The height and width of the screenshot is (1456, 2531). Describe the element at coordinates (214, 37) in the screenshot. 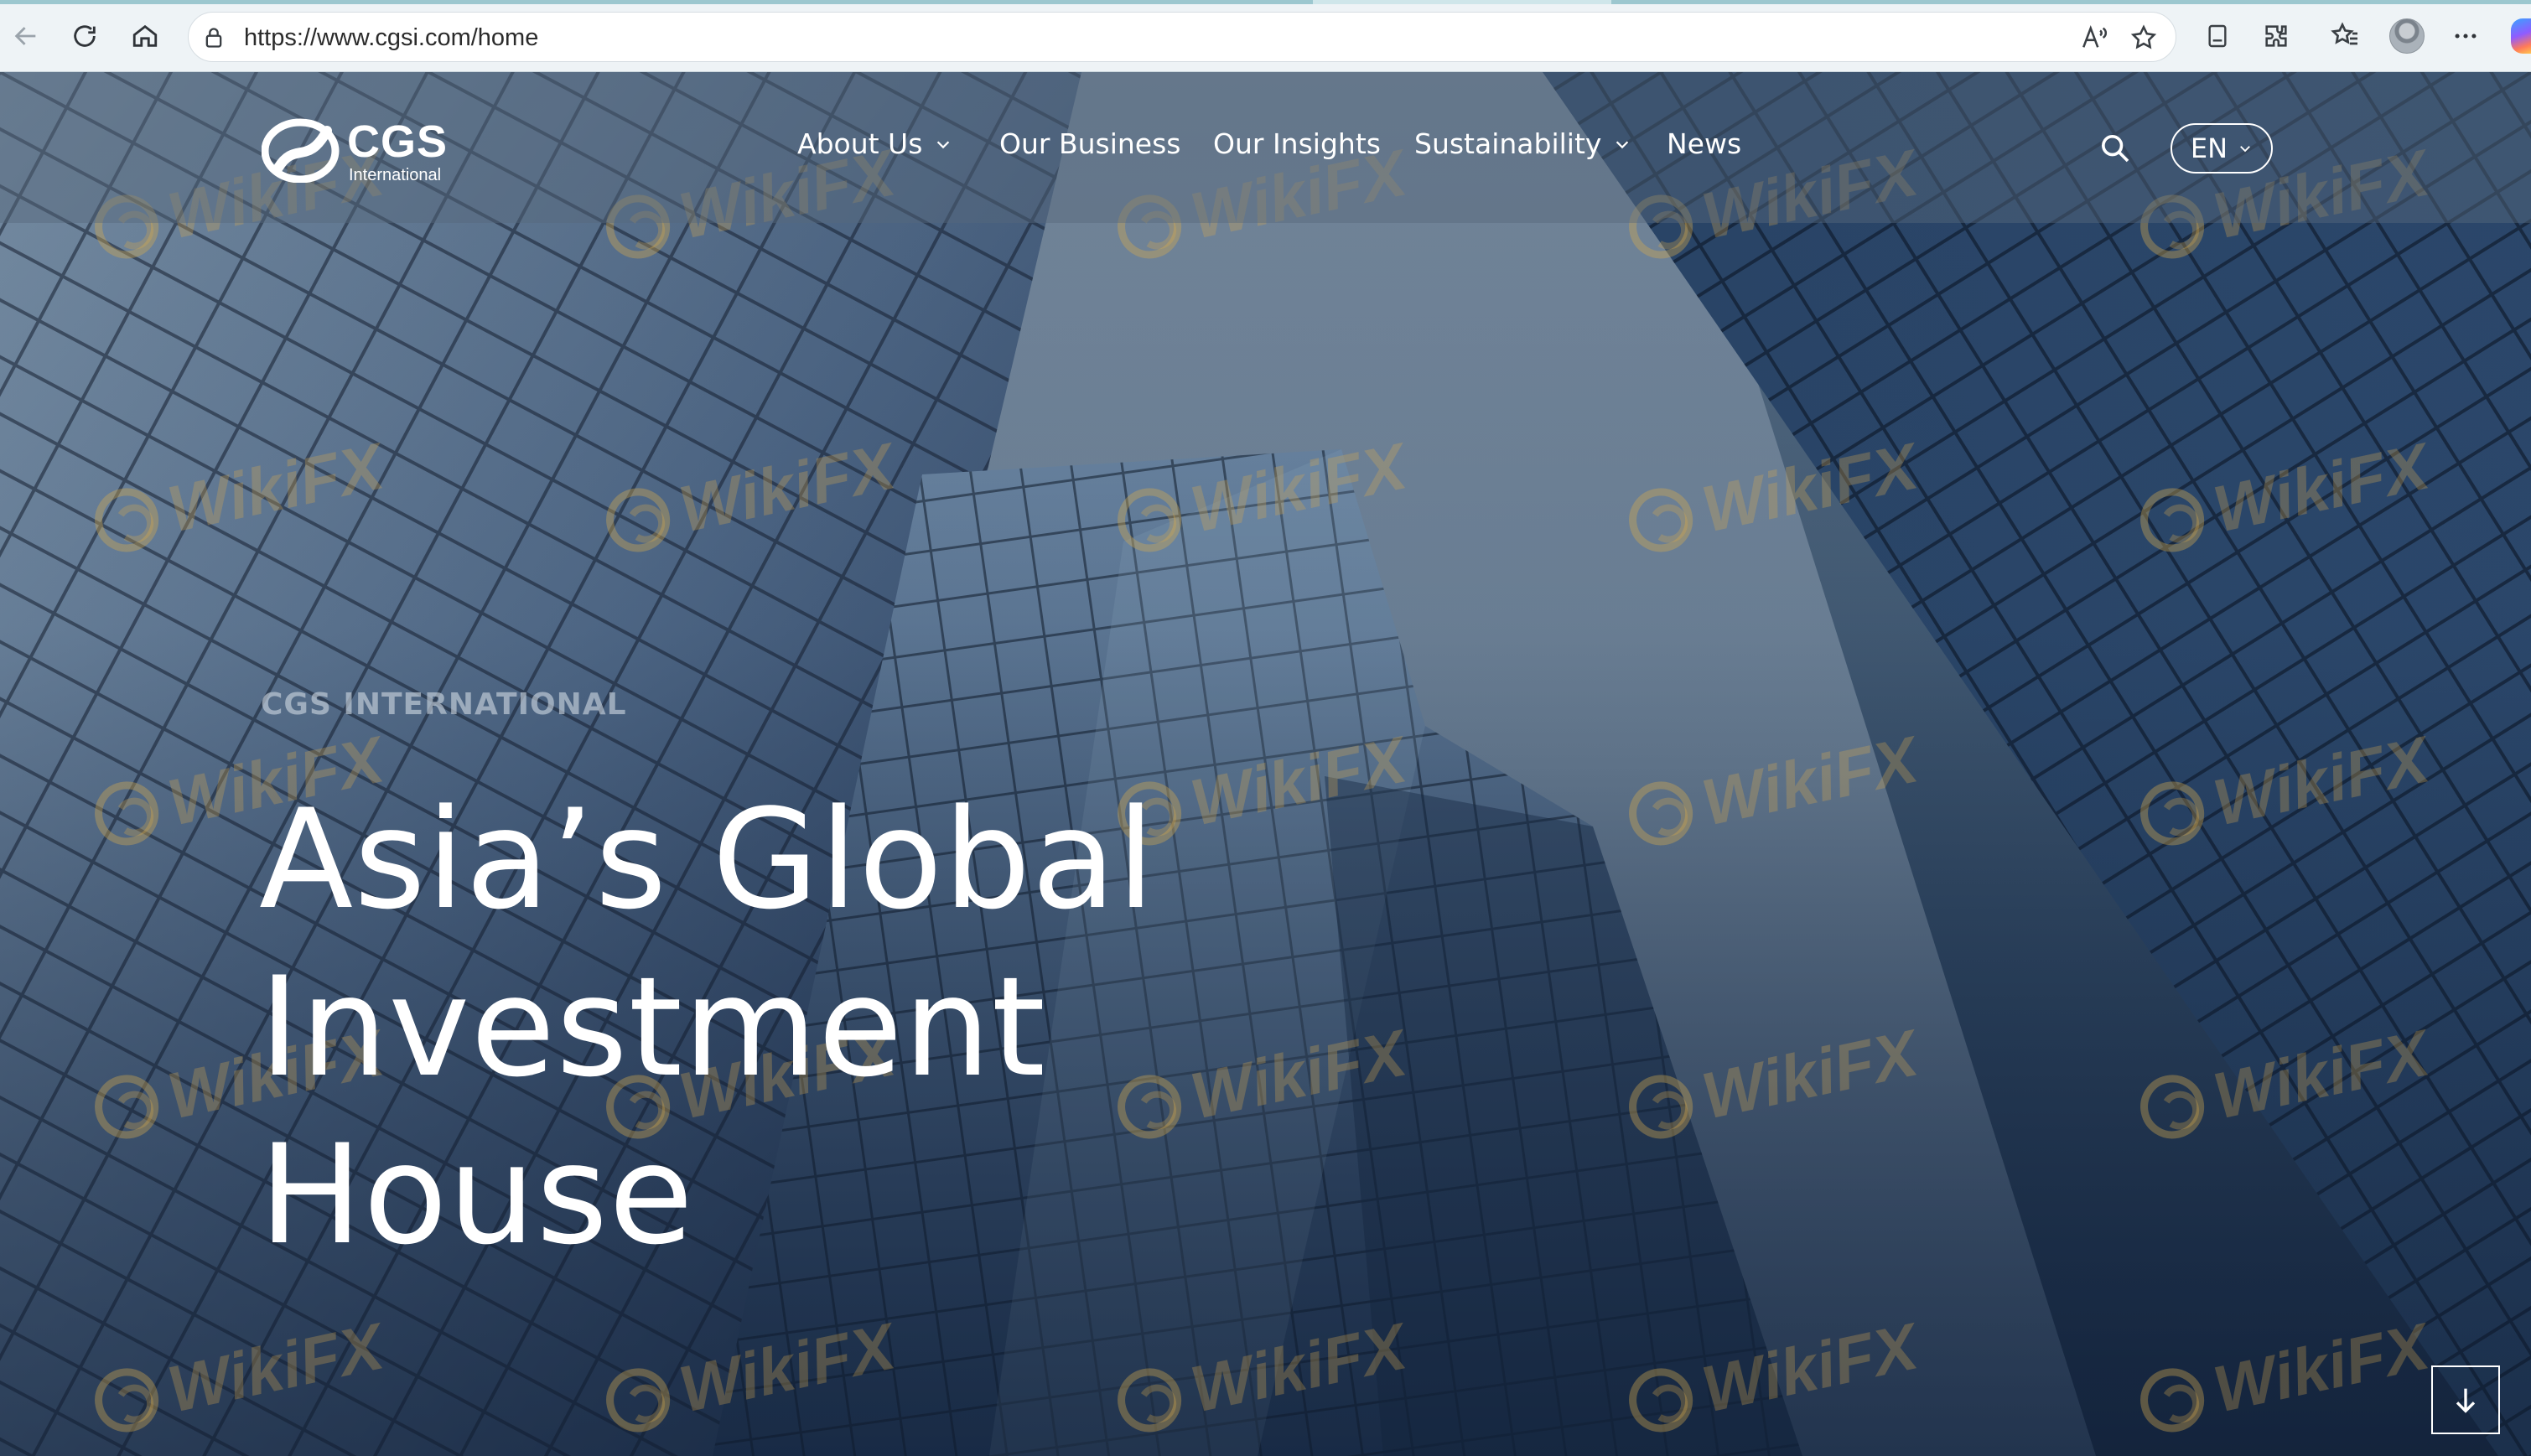

I see `lock-icon` at that location.